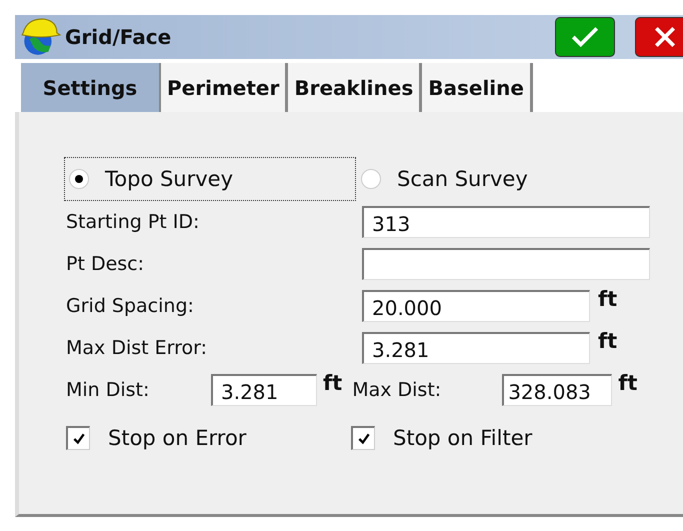 The height and width of the screenshot is (531, 683). I want to click on field-label: Max Dist Error:, so click(137, 348).